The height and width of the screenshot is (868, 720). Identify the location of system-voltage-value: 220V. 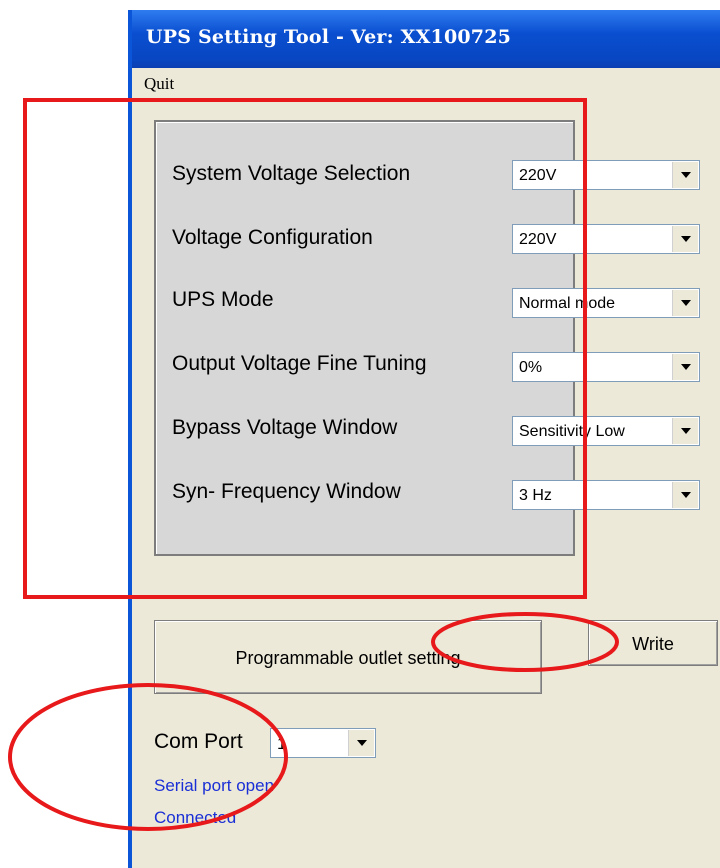
(538, 175).